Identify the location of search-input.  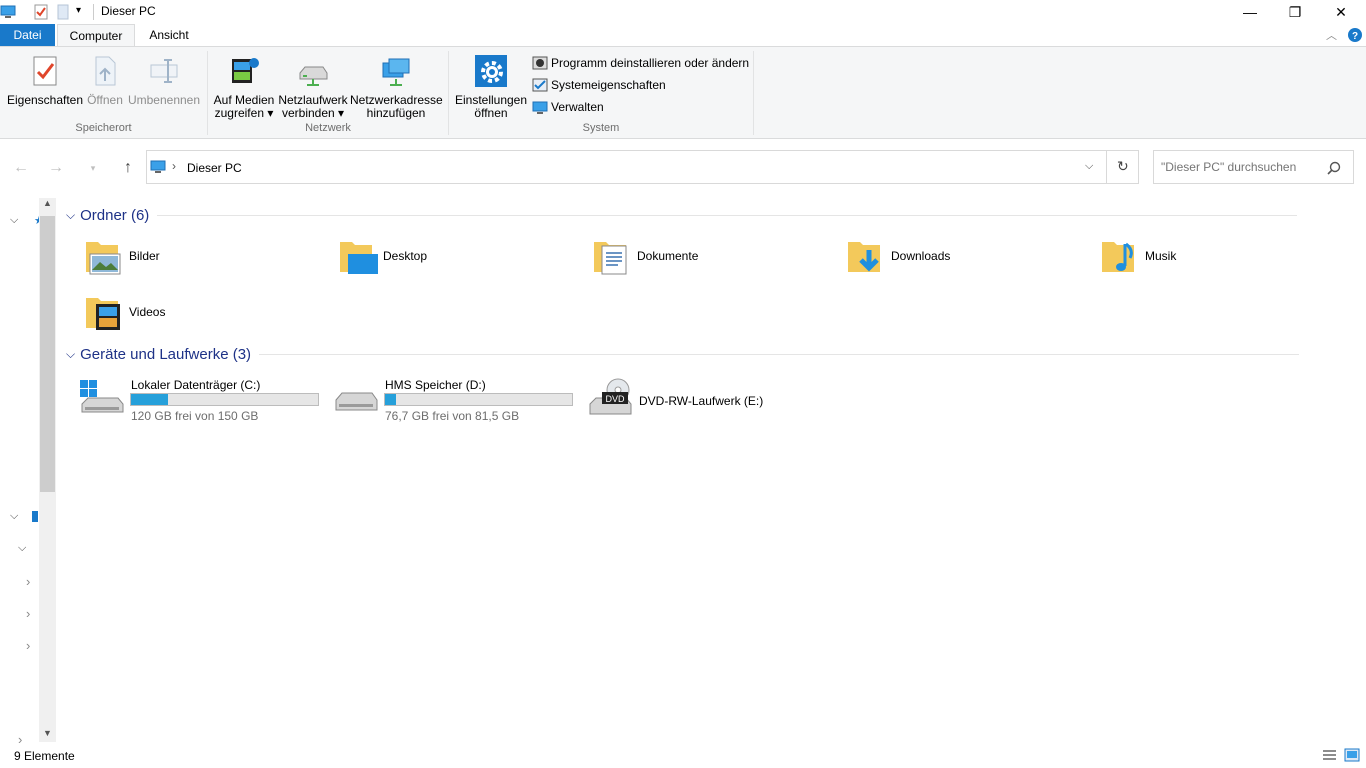
(1241, 167).